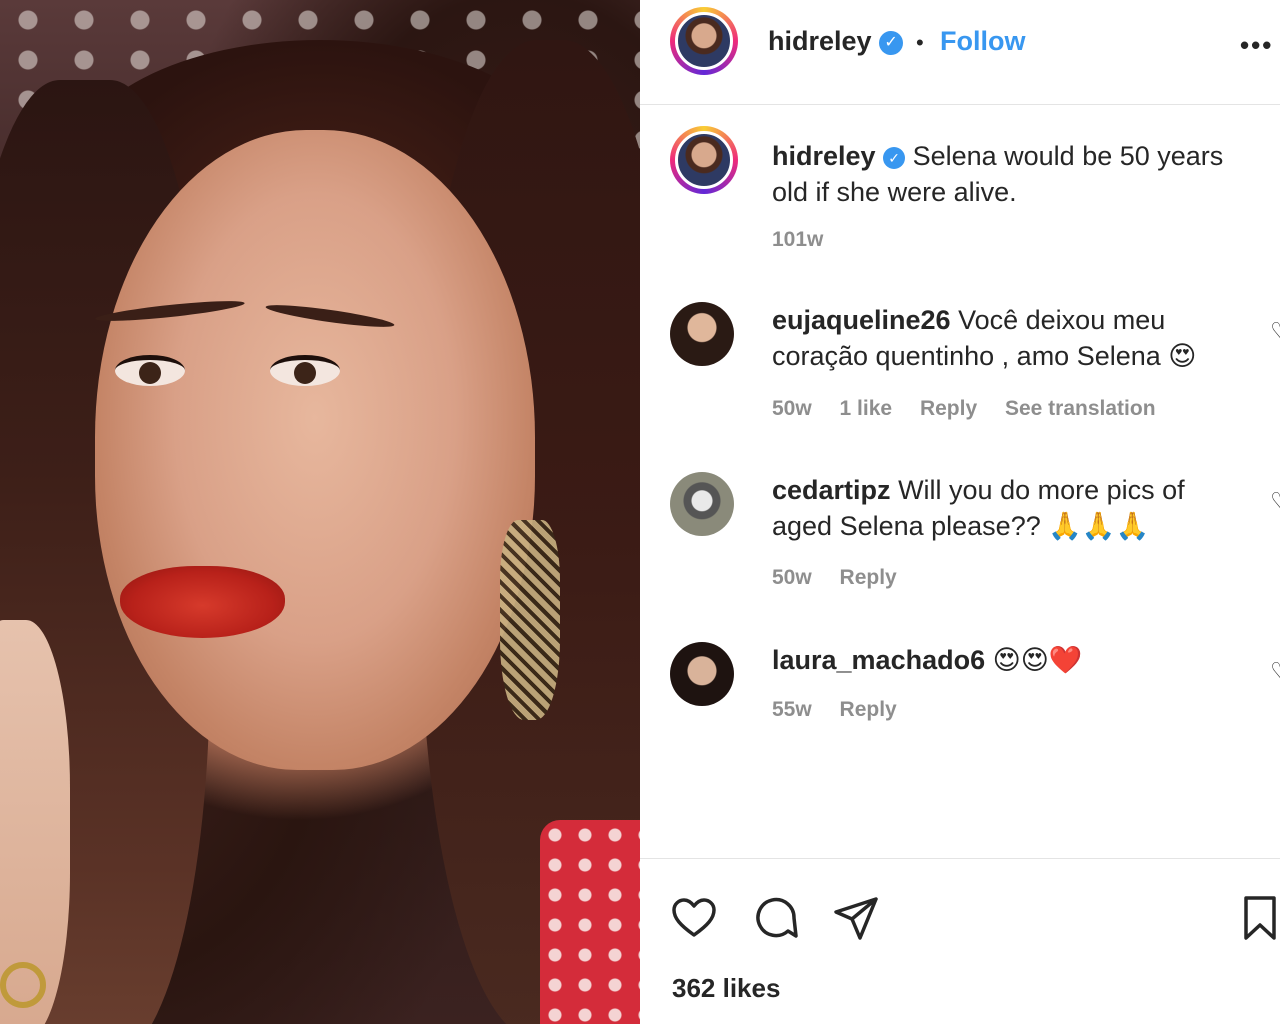 The height and width of the screenshot is (1025, 1280). I want to click on comment-icon, so click(776, 918).